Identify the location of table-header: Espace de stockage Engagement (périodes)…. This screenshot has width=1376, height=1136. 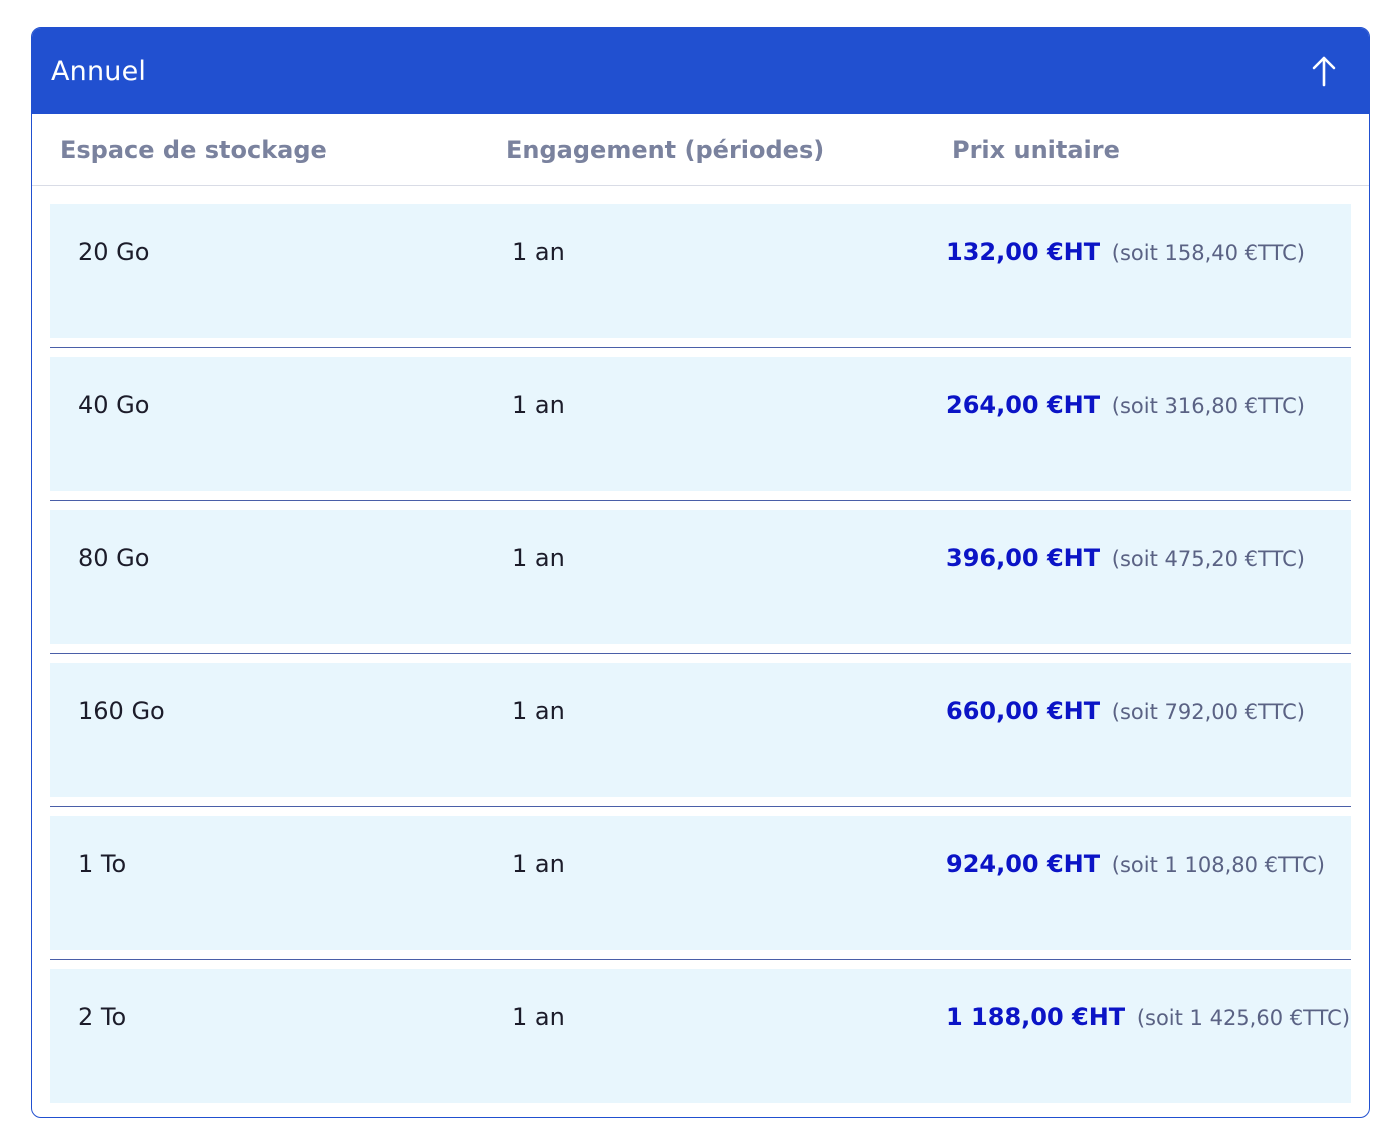
(700, 150).